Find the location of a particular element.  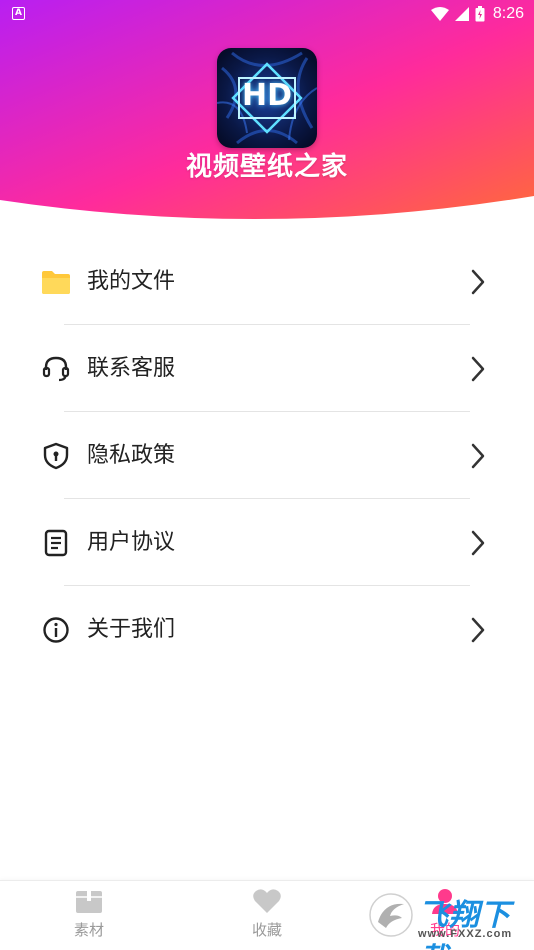

status-time: 8:26 is located at coordinates (508, 13).